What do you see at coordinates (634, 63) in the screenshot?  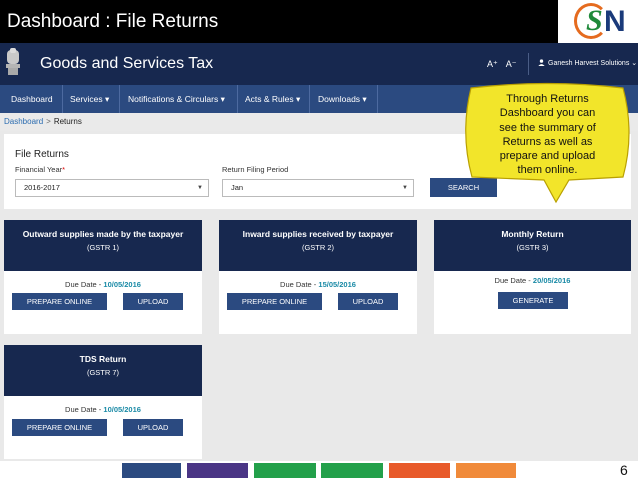 I see `chevron-down-icon: ⌄` at bounding box center [634, 63].